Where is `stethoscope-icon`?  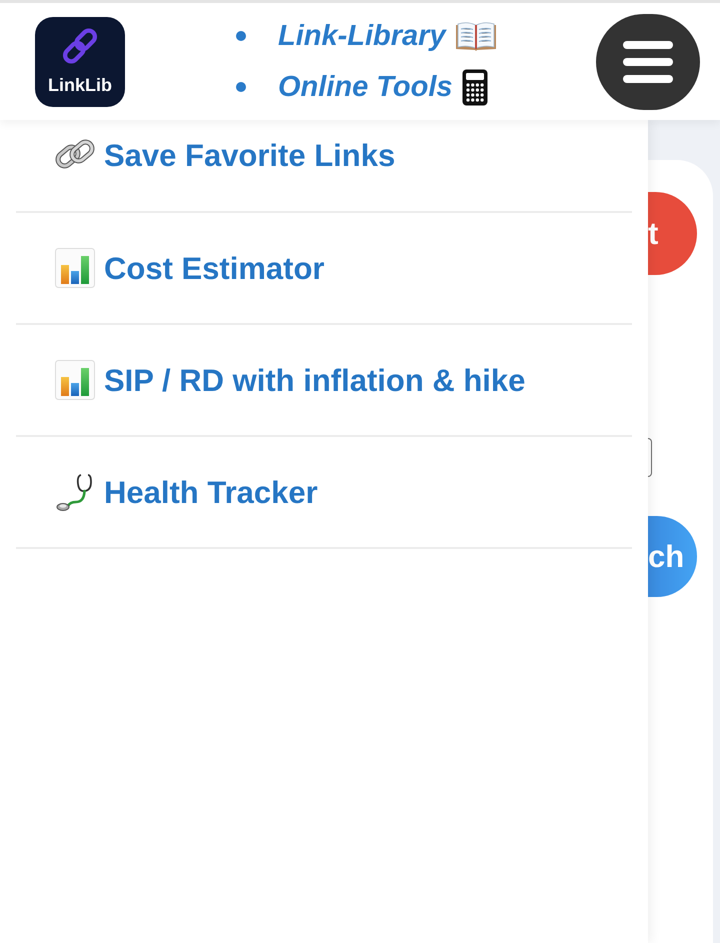 stethoscope-icon is located at coordinates (75, 492).